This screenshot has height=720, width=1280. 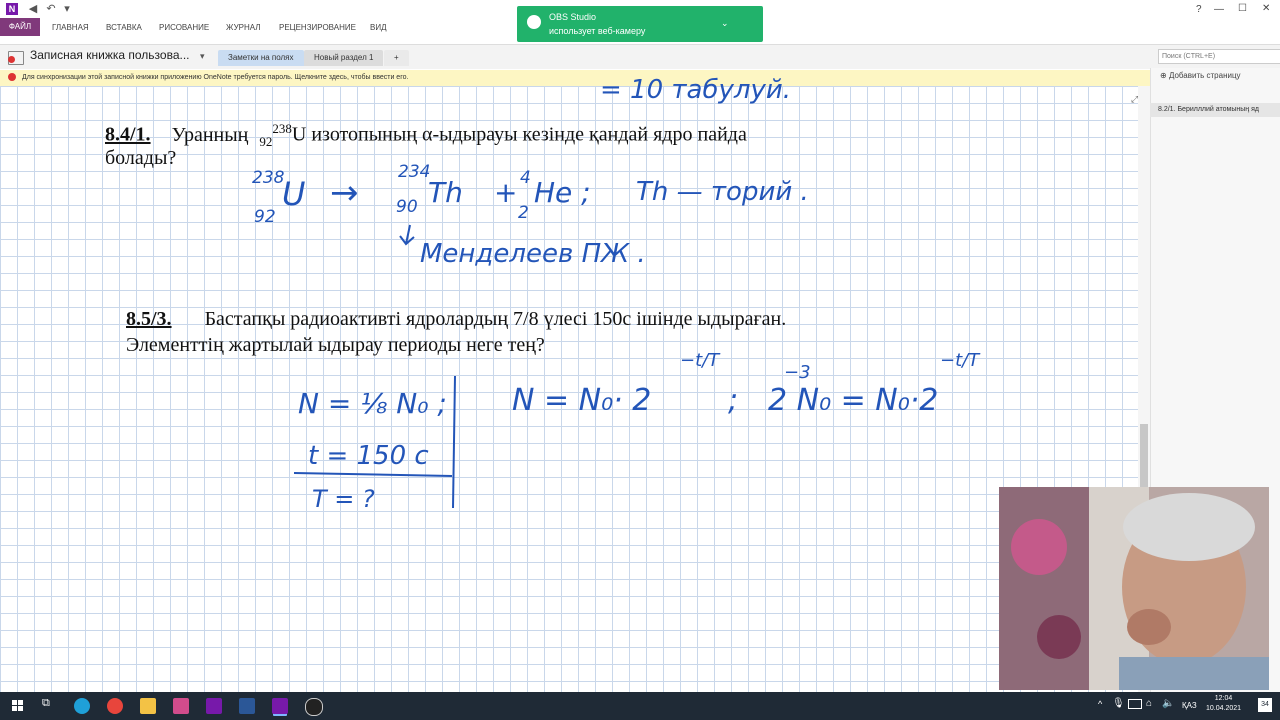 What do you see at coordinates (853, 400) in the screenshot?
I see `ink-formula2: 2 N₀ = N₀·2` at bounding box center [853, 400].